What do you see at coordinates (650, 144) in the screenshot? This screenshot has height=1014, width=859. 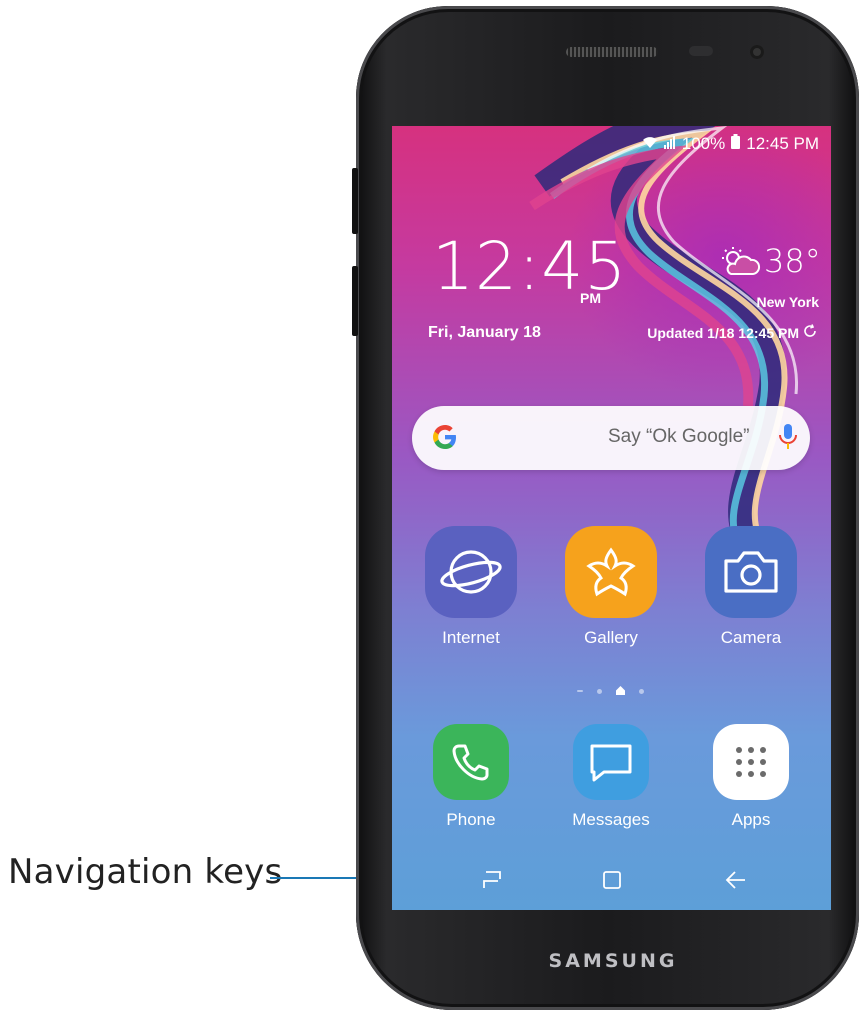 I see `wifi-icon` at bounding box center [650, 144].